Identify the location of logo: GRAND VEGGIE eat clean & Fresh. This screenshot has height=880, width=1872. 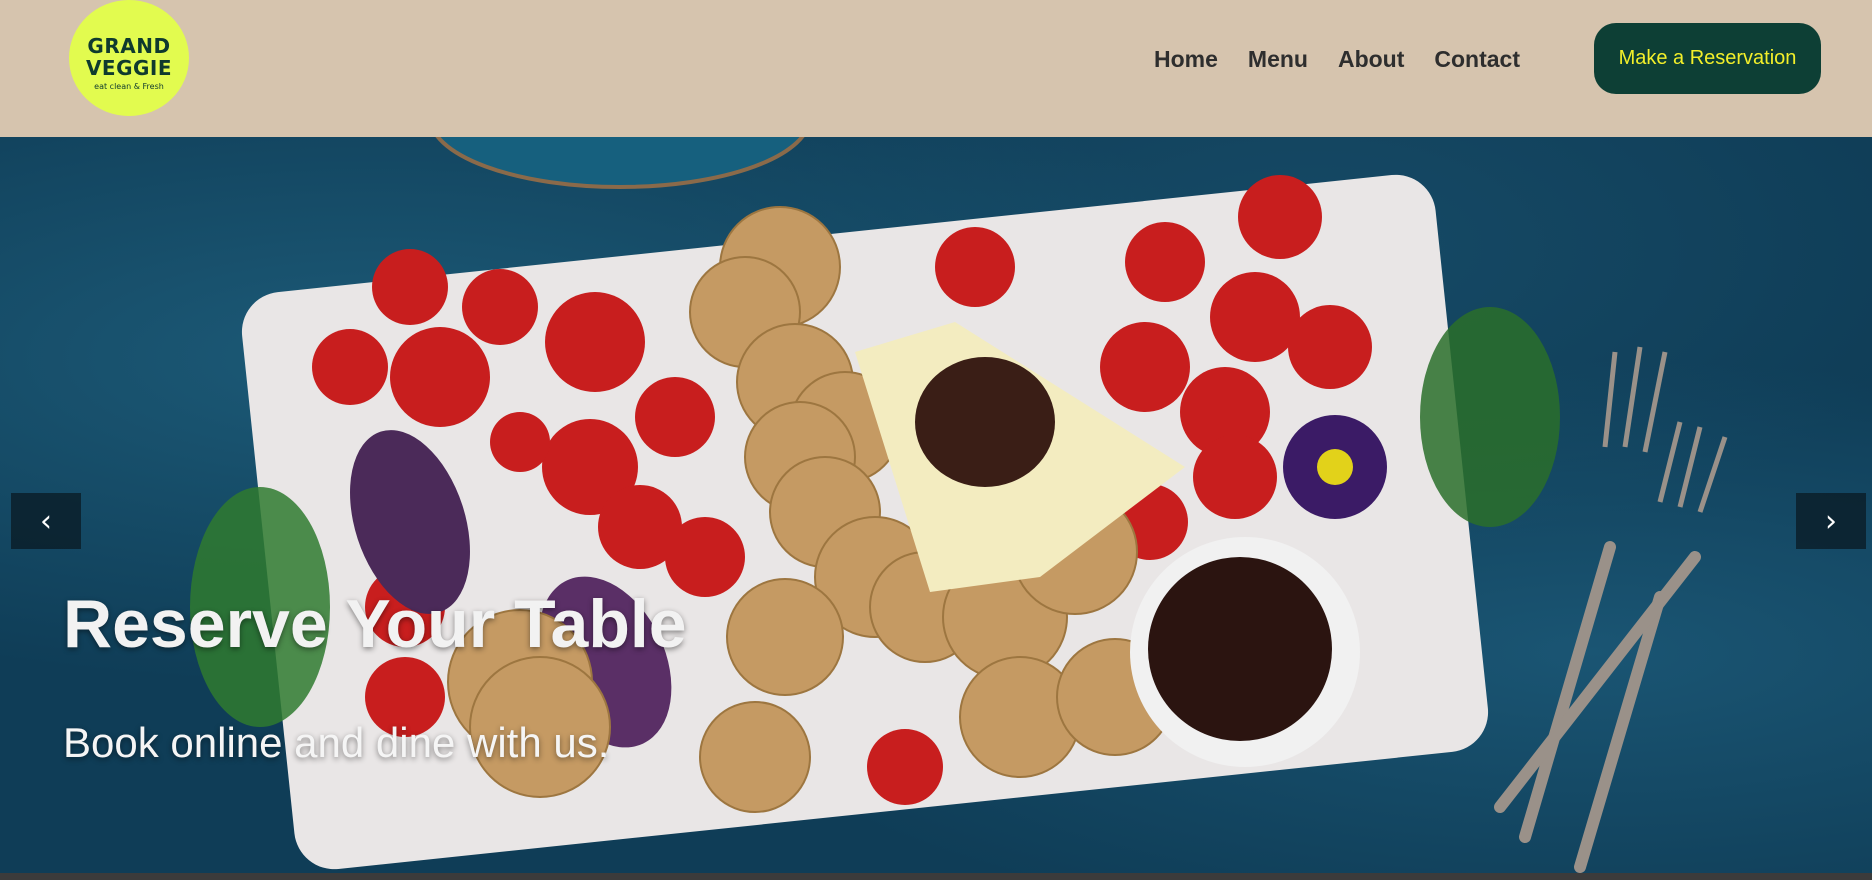
(129, 58).